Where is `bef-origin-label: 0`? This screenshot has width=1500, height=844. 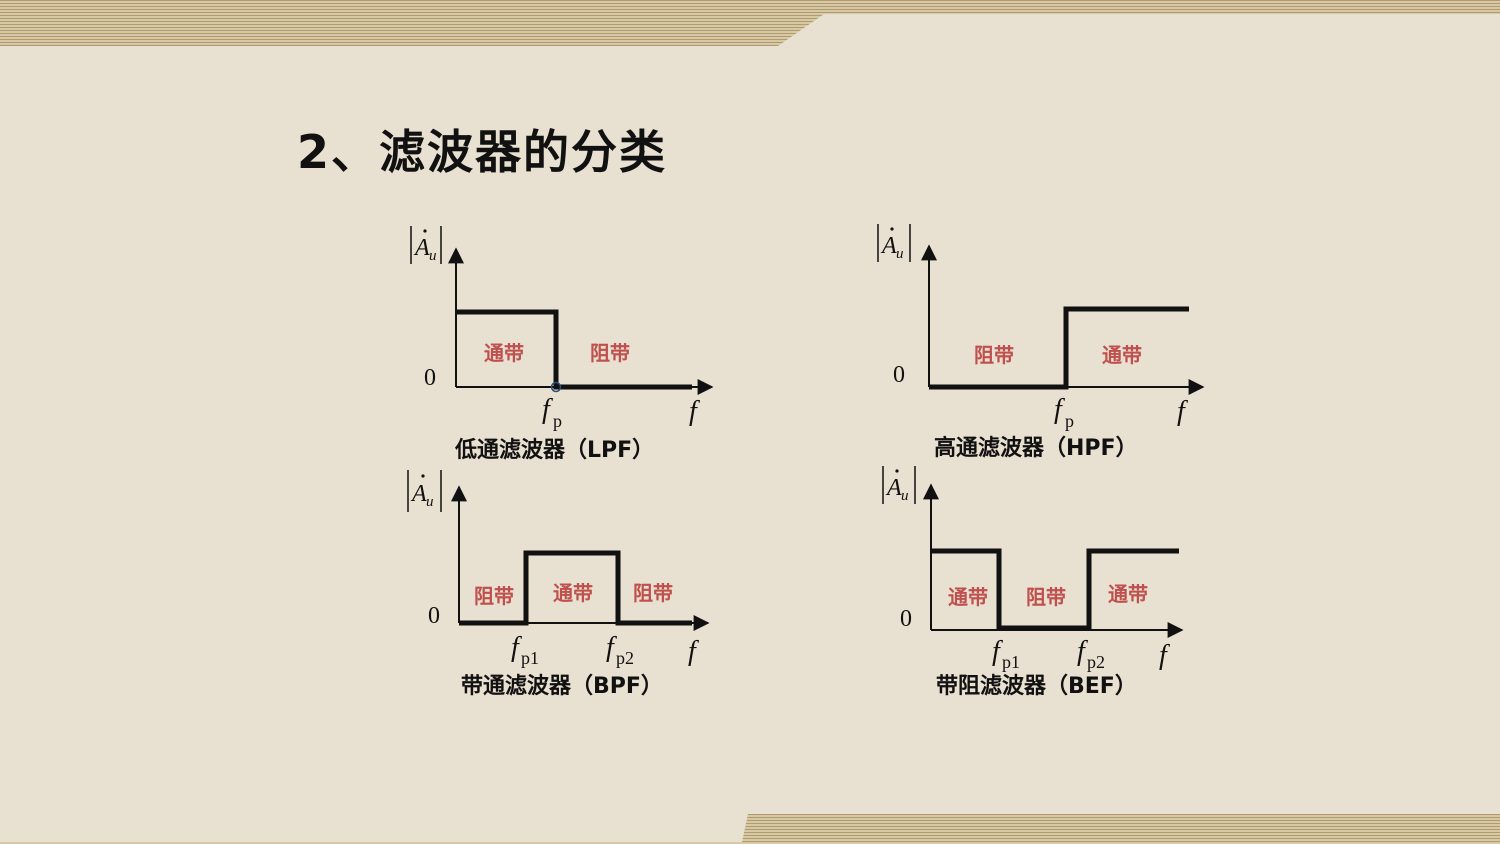 bef-origin-label: 0 is located at coordinates (906, 619).